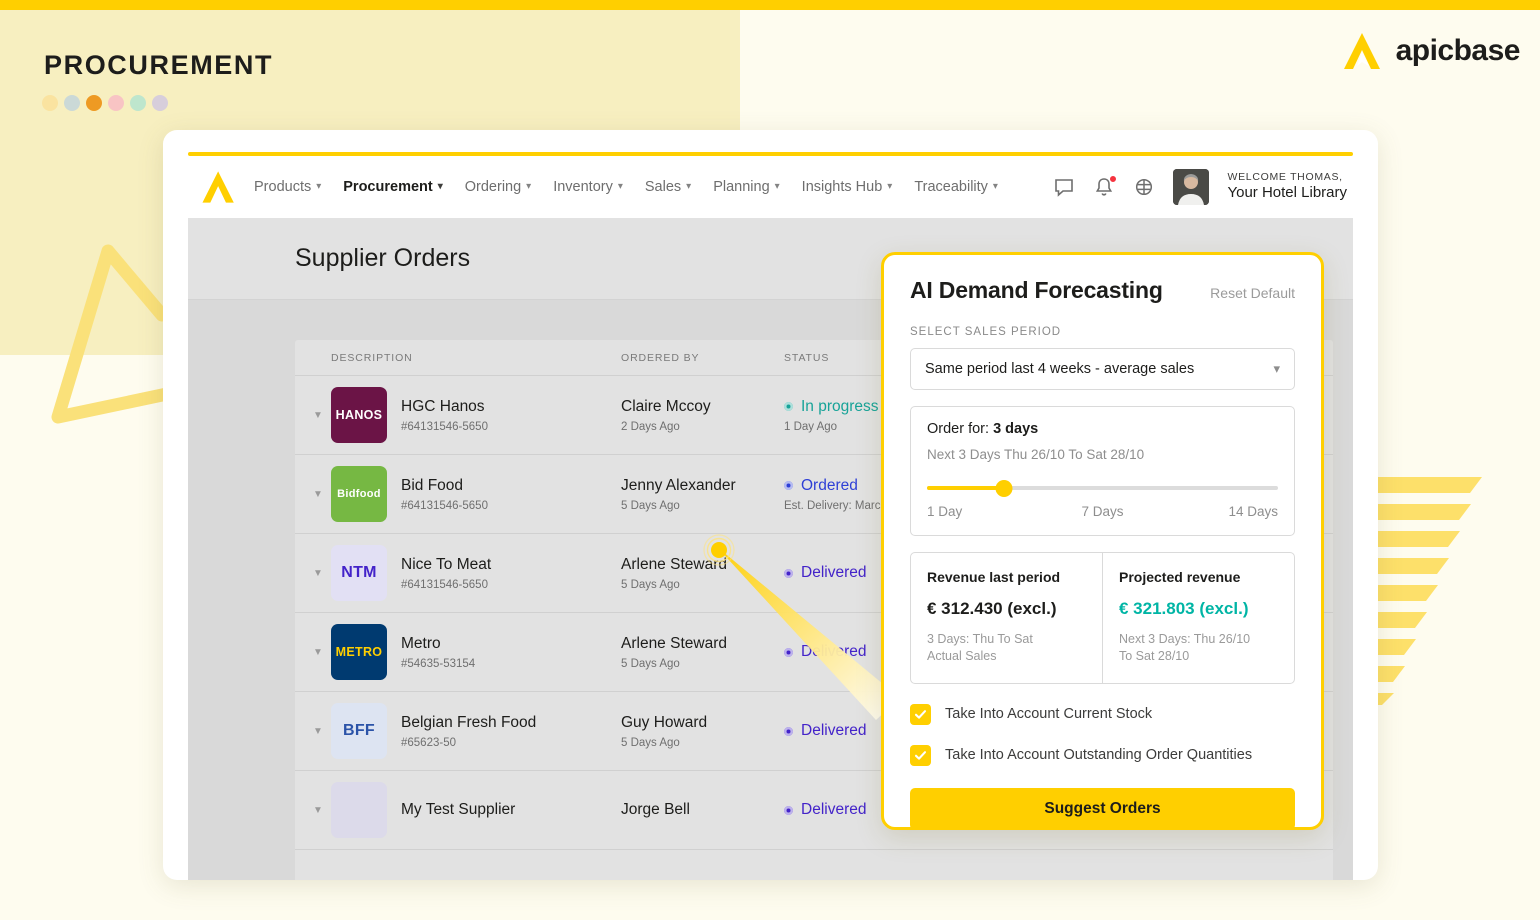  What do you see at coordinates (469, 723) in the screenshot?
I see `supplier-name: Belgian Fresh Food` at bounding box center [469, 723].